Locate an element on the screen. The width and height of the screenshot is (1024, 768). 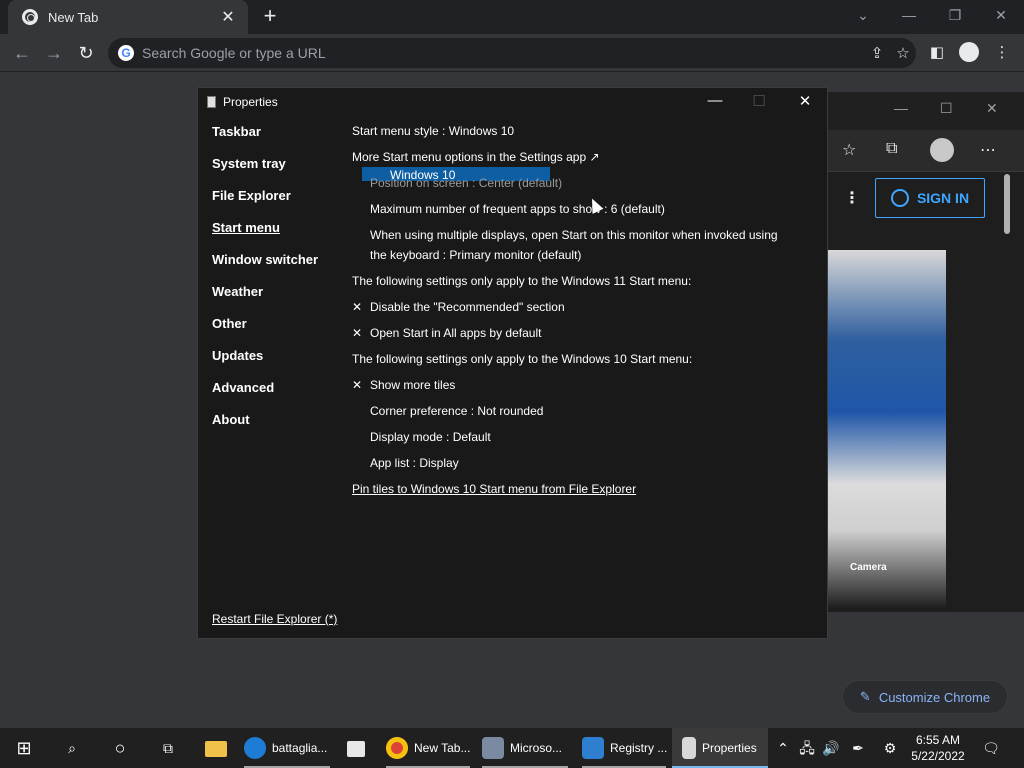
dialog-titlebar: Properties — ☐ ✕ is located at coordinates (512, 102).